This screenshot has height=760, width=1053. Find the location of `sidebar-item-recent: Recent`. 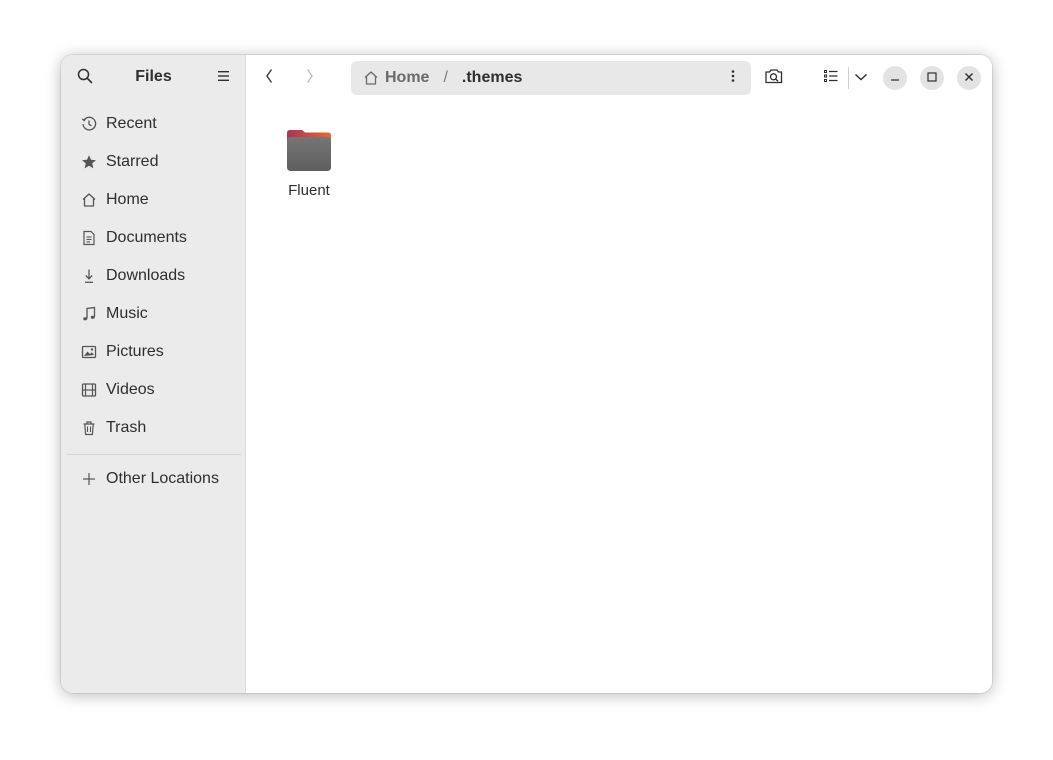

sidebar-item-recent: Recent is located at coordinates (154, 124).